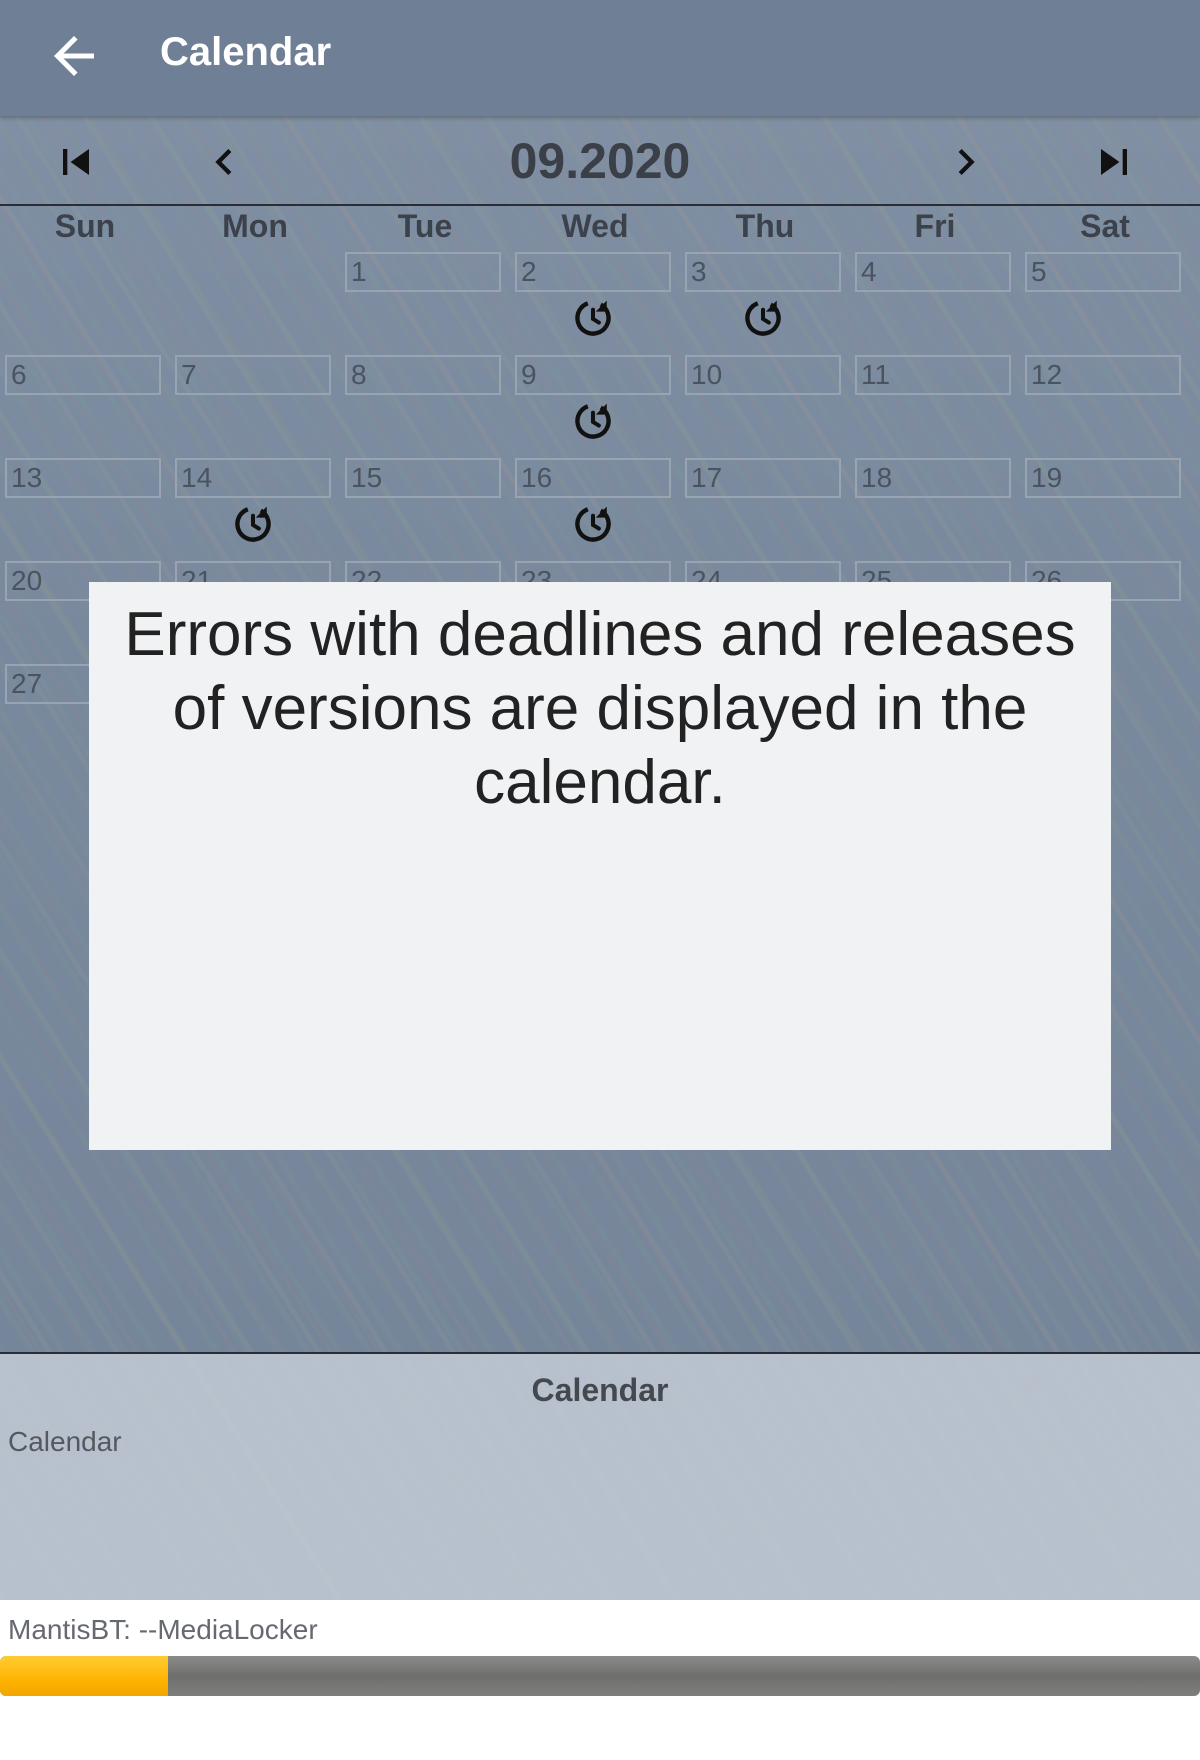  What do you see at coordinates (593, 272) in the screenshot?
I see `day-cell-2: 2` at bounding box center [593, 272].